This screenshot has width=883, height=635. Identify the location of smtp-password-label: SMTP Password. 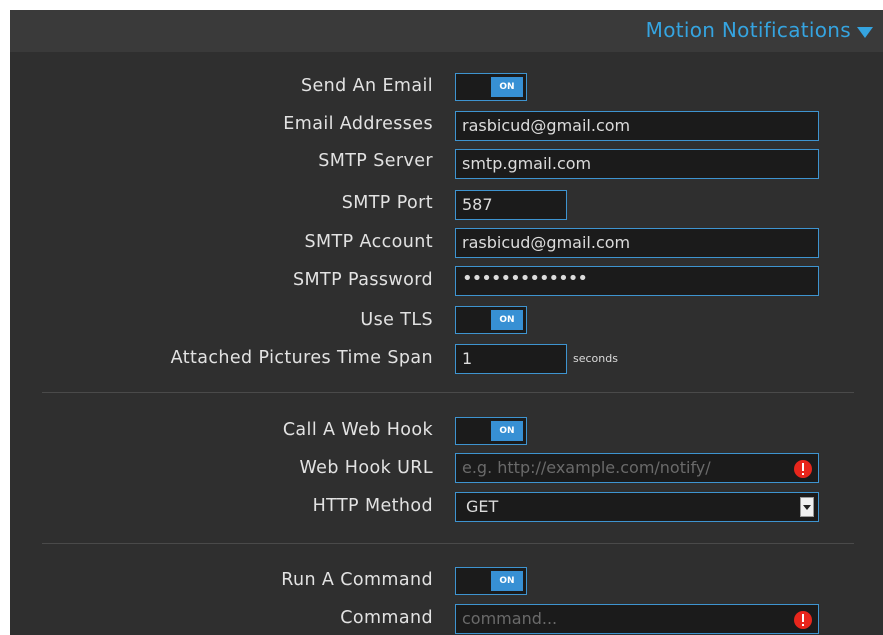
(363, 280).